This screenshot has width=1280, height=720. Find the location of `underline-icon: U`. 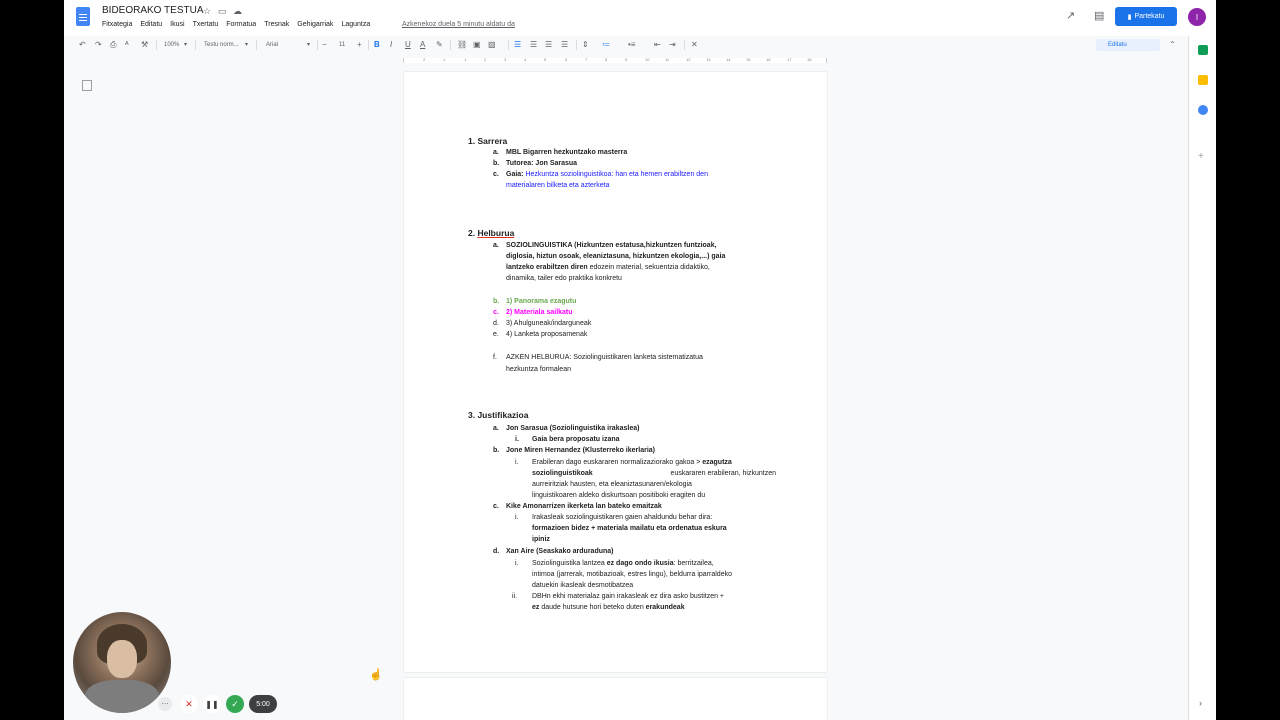

underline-icon: U is located at coordinates (408, 45).